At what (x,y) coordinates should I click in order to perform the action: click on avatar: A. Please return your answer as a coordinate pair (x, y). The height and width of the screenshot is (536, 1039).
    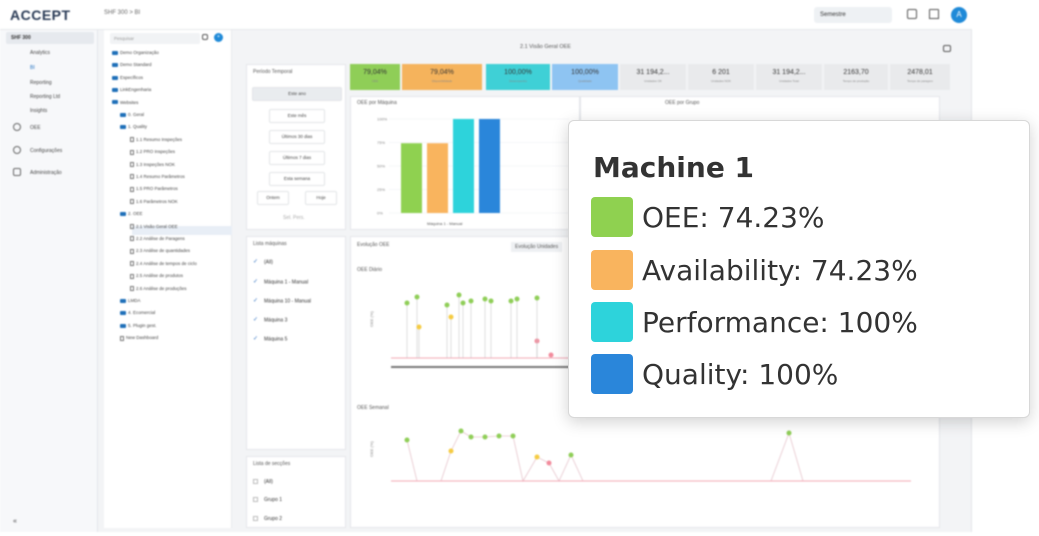
    Looking at the image, I should click on (959, 15).